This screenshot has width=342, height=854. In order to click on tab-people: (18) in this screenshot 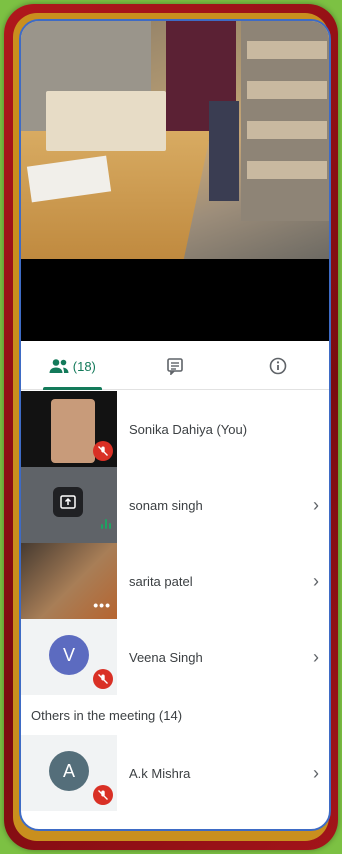, I will do `click(72, 366)`.